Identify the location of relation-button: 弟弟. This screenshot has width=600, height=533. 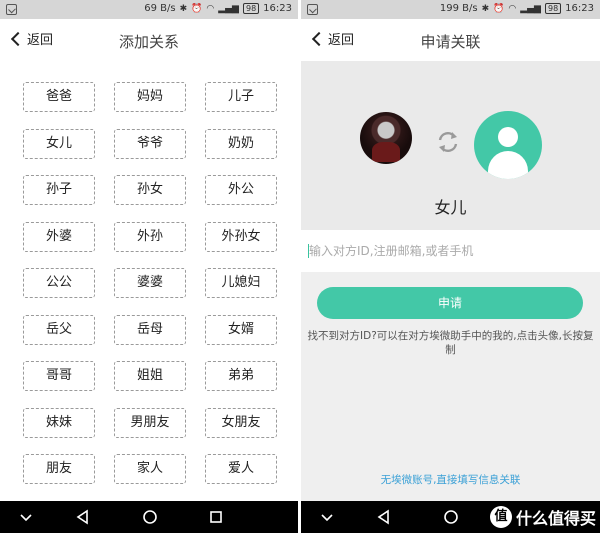
(241, 376).